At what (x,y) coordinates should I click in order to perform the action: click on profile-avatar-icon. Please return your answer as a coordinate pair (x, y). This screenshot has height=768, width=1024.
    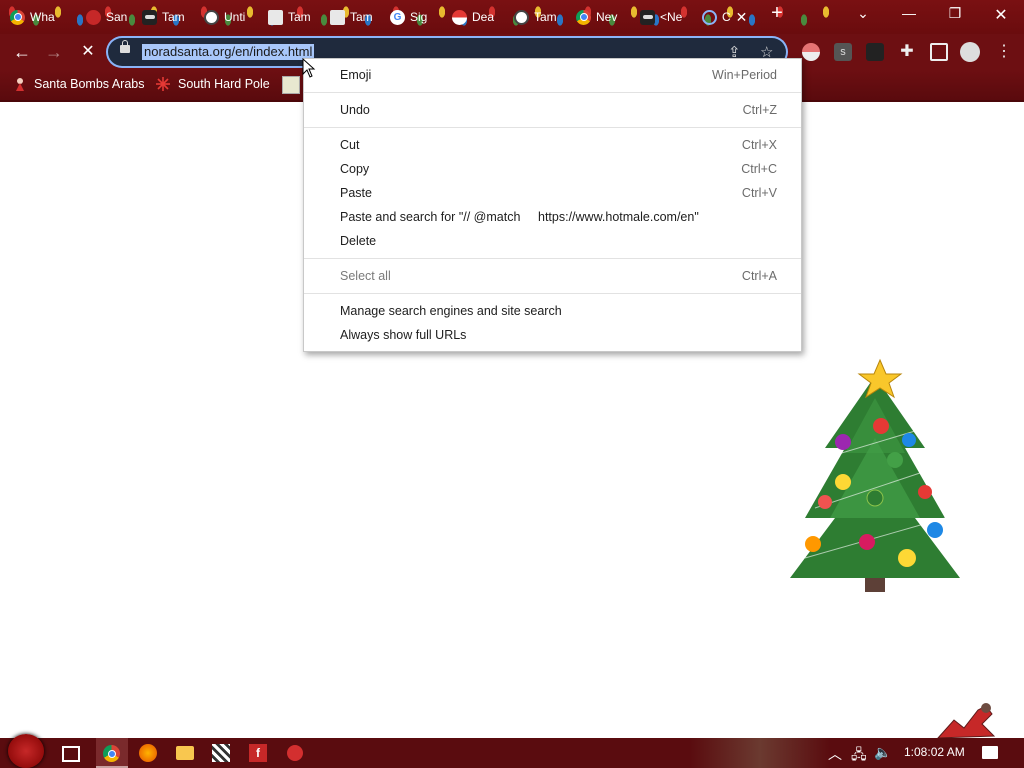
    Looking at the image, I should click on (970, 52).